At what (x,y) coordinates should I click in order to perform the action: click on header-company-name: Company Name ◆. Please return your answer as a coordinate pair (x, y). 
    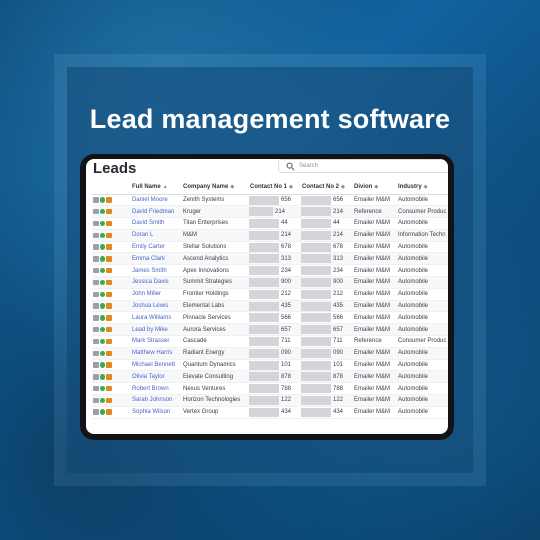
    Looking at the image, I should click on (215, 187).